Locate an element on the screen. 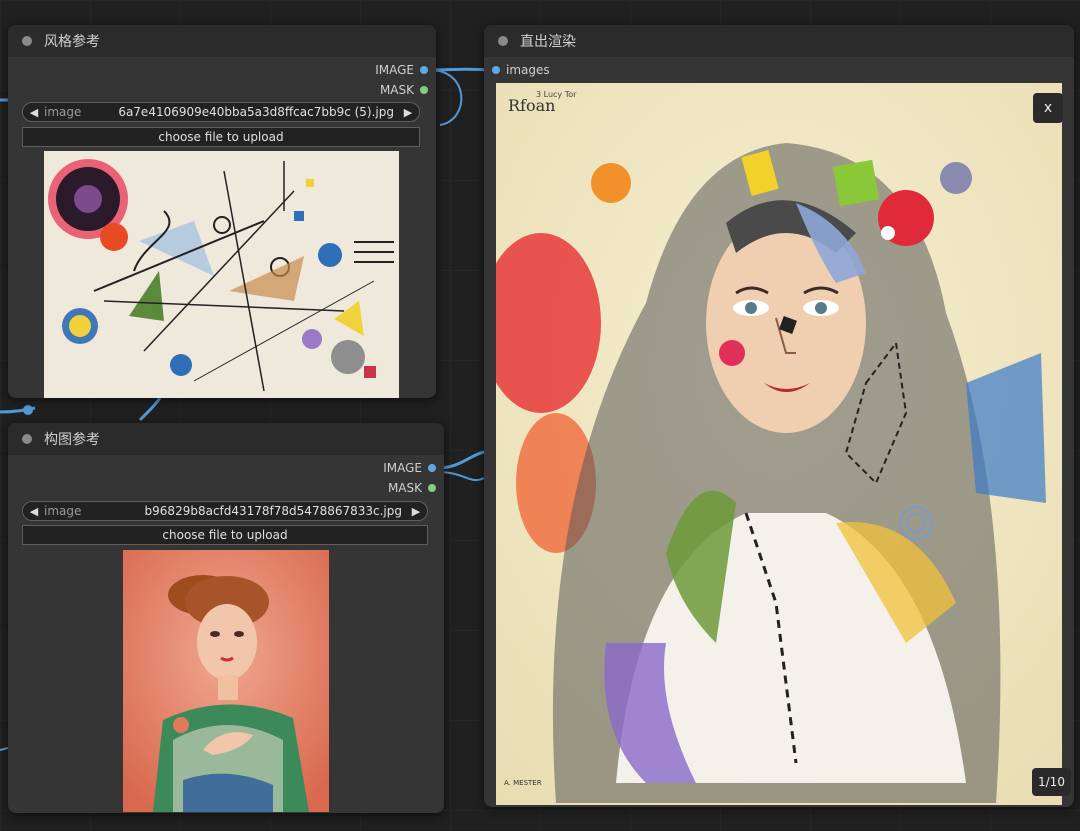  abstract-painting-image is located at coordinates (221, 274).